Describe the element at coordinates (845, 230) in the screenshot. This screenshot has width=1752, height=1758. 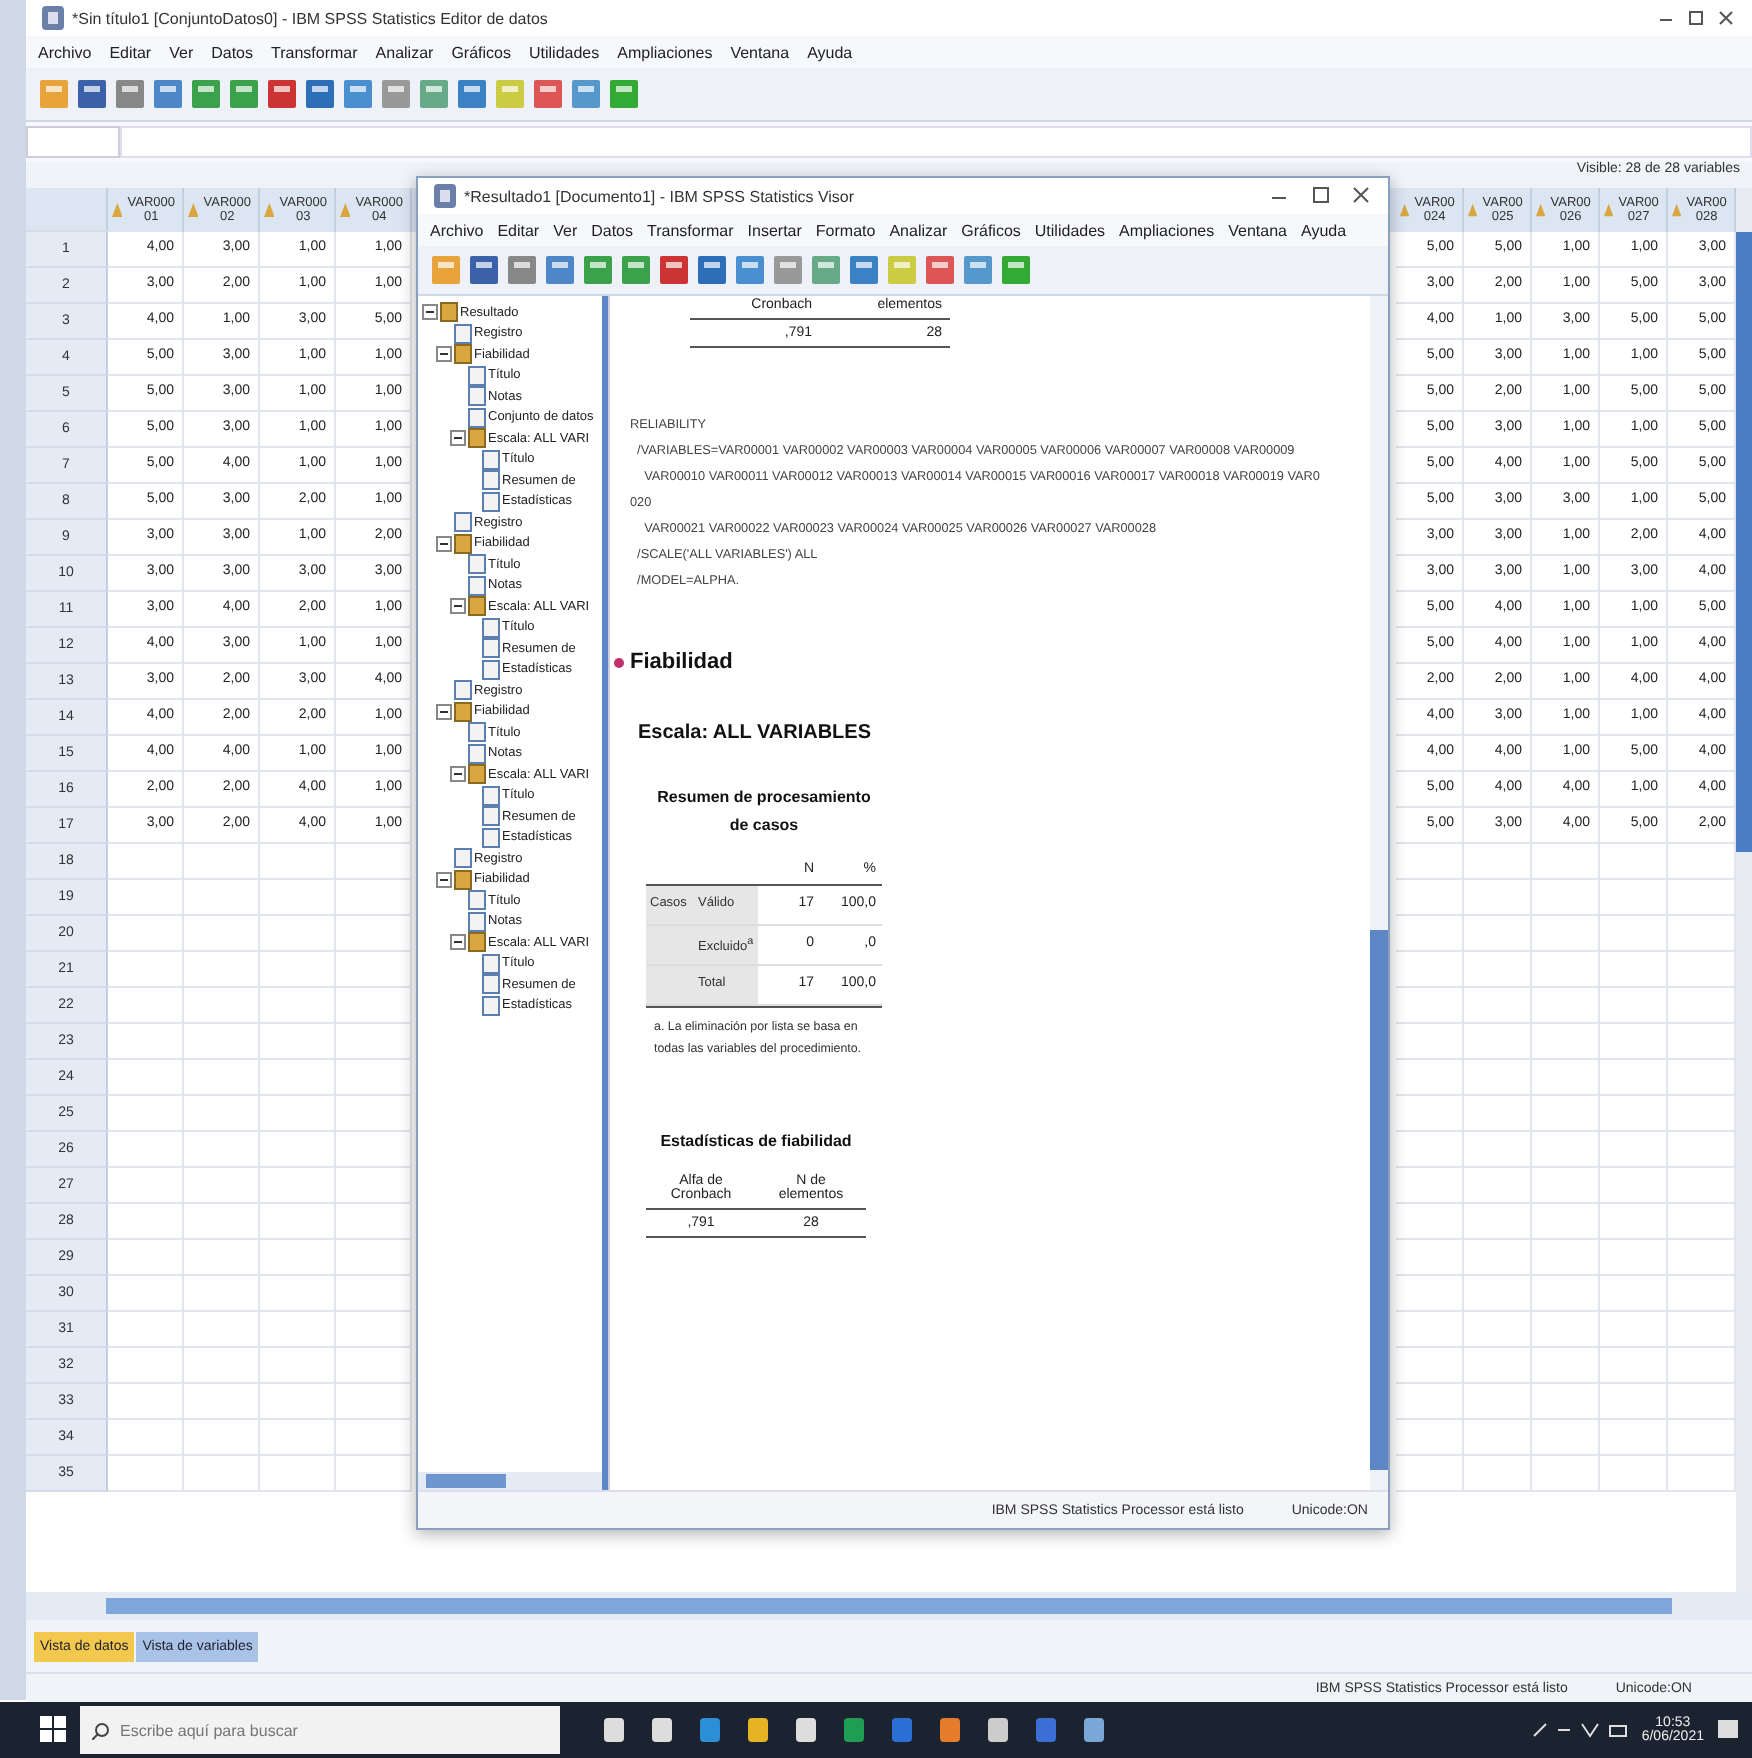
I see `menu-item: Formato` at that location.